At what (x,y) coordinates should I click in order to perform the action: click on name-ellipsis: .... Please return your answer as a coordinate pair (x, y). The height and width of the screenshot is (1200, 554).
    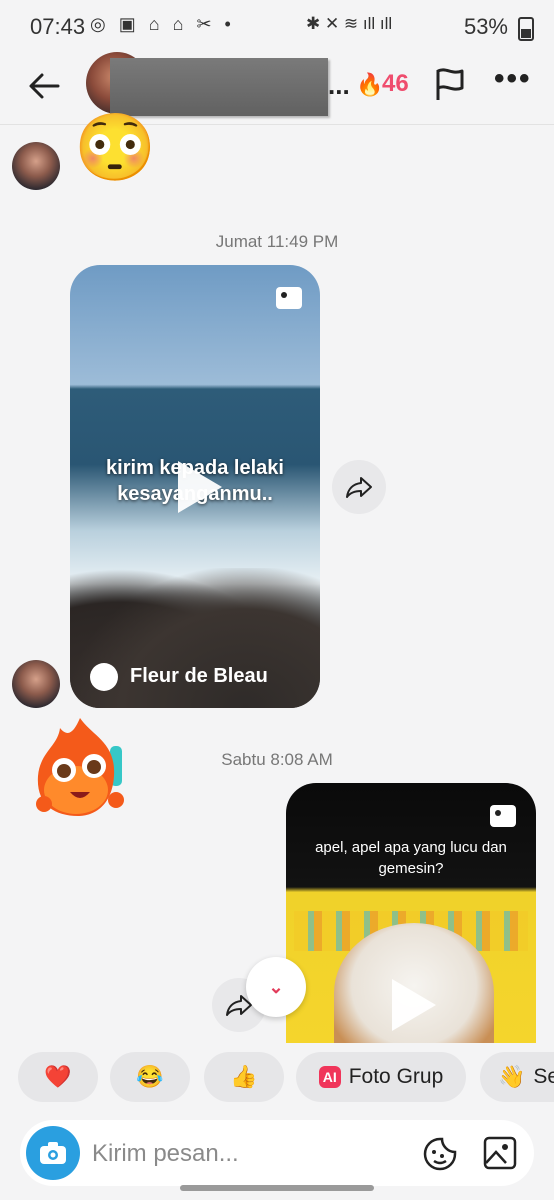
    Looking at the image, I should click on (339, 85).